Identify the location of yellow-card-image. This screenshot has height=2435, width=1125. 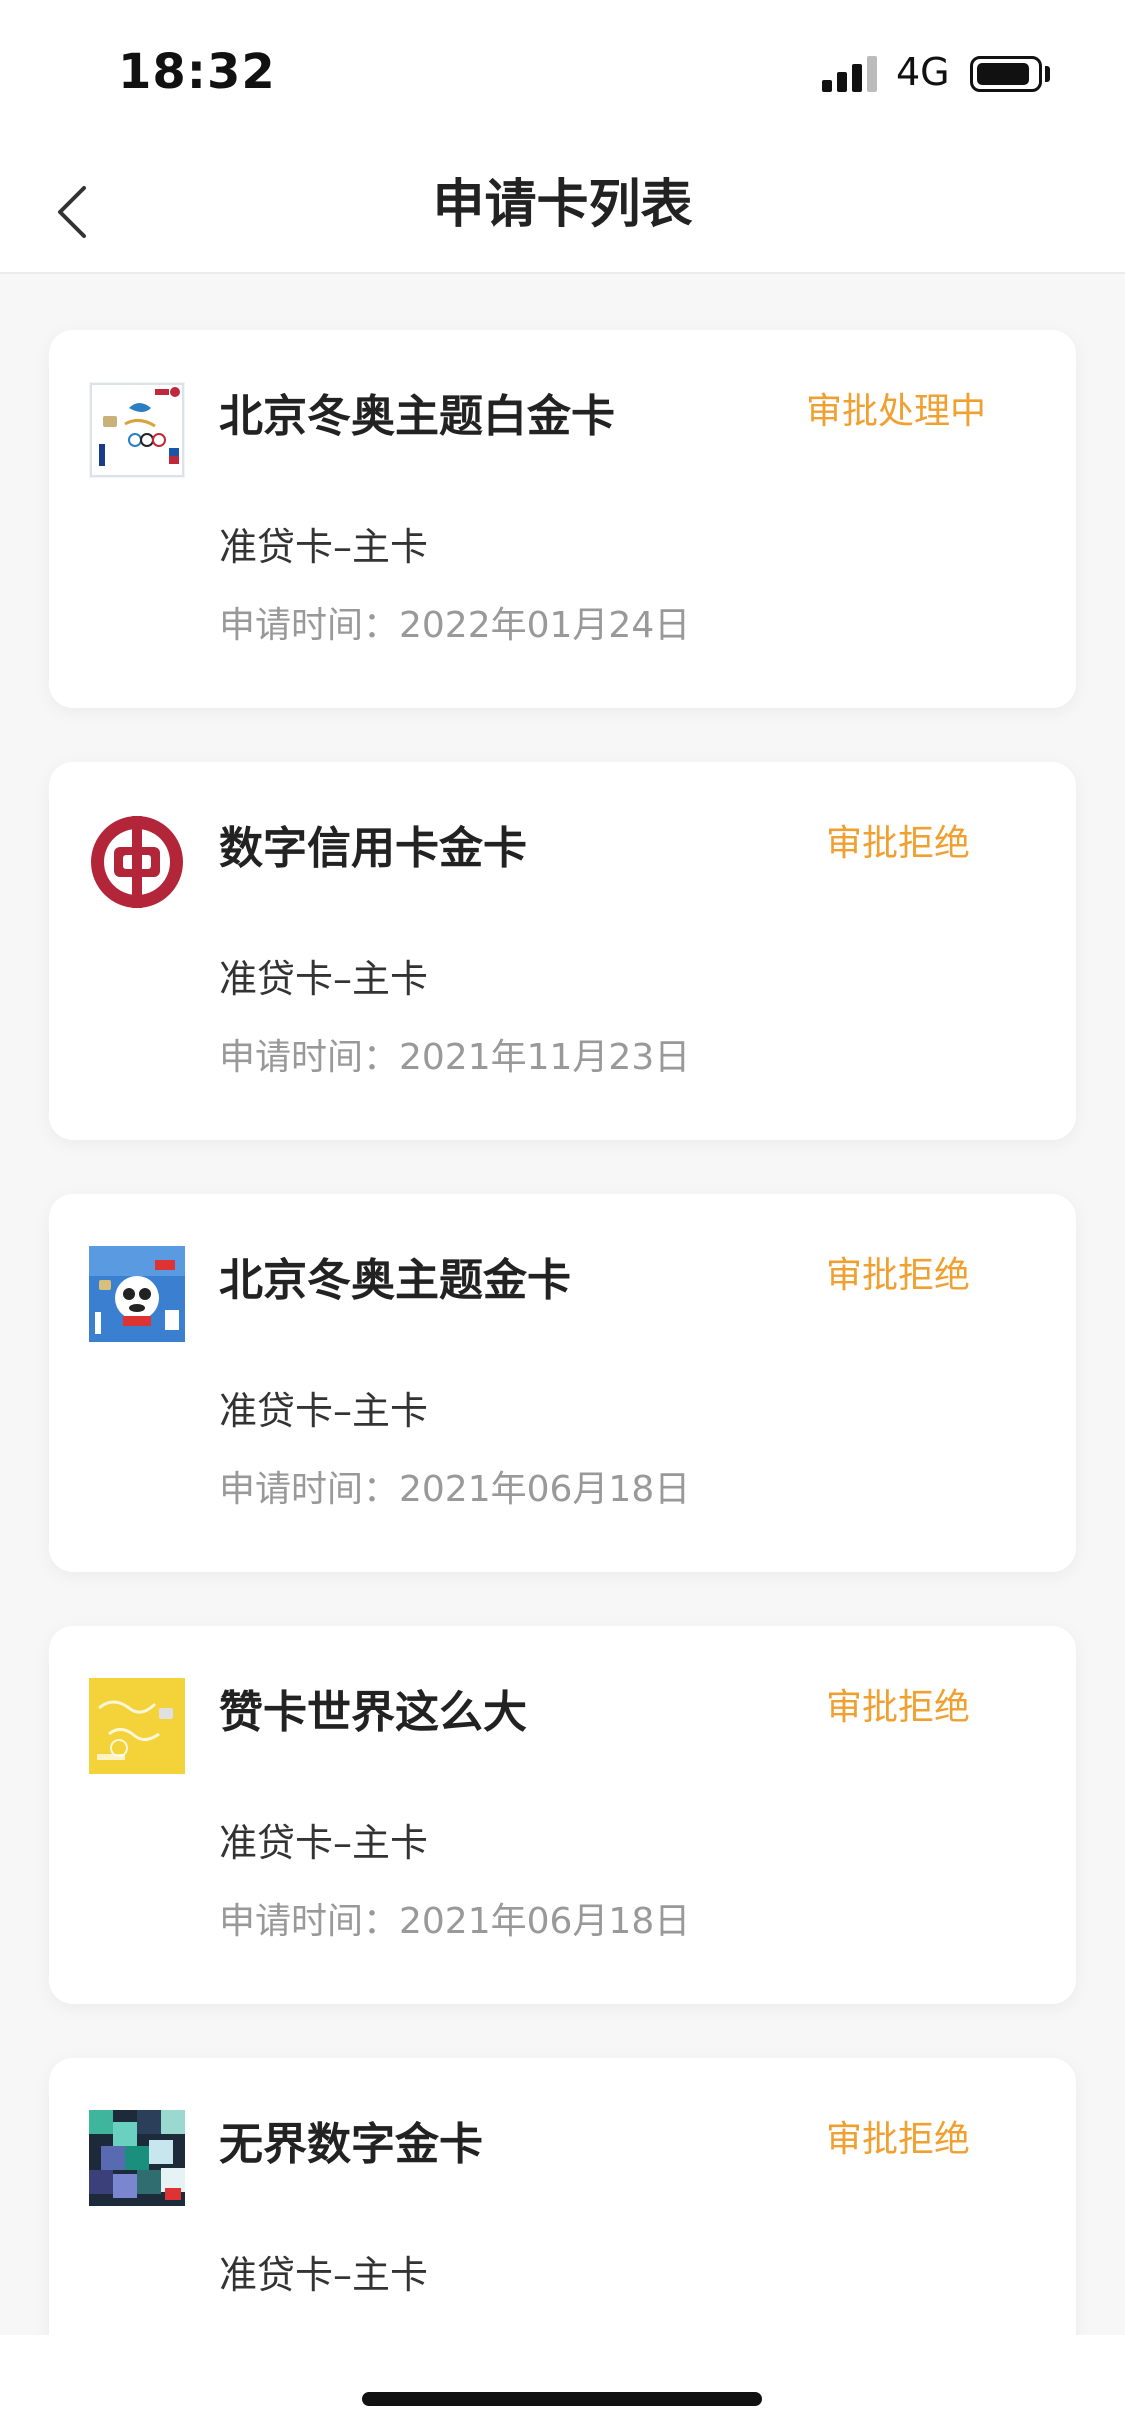
(137, 1726).